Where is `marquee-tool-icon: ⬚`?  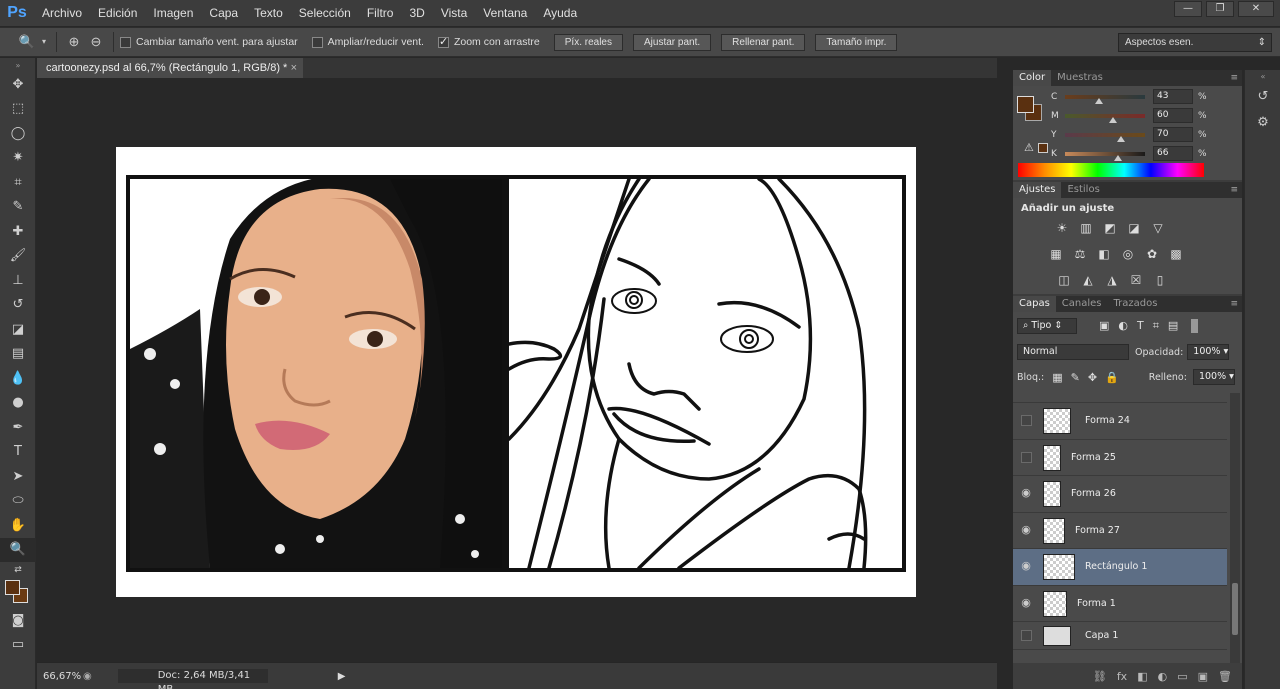
marquee-tool-icon: ⬚ is located at coordinates (18, 109).